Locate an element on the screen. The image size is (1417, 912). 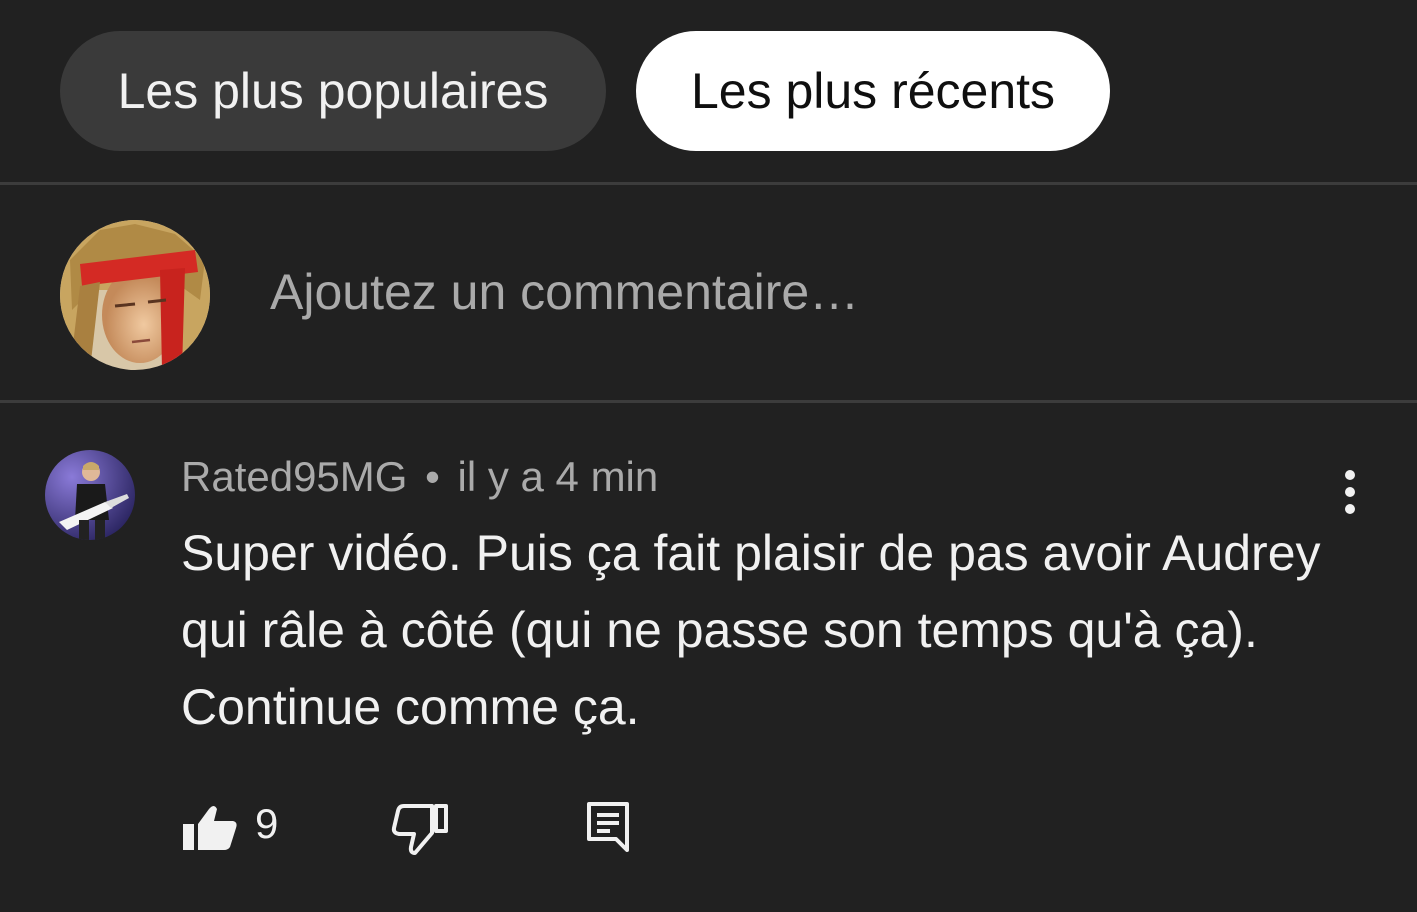
dislike-button is located at coordinates (420, 829).